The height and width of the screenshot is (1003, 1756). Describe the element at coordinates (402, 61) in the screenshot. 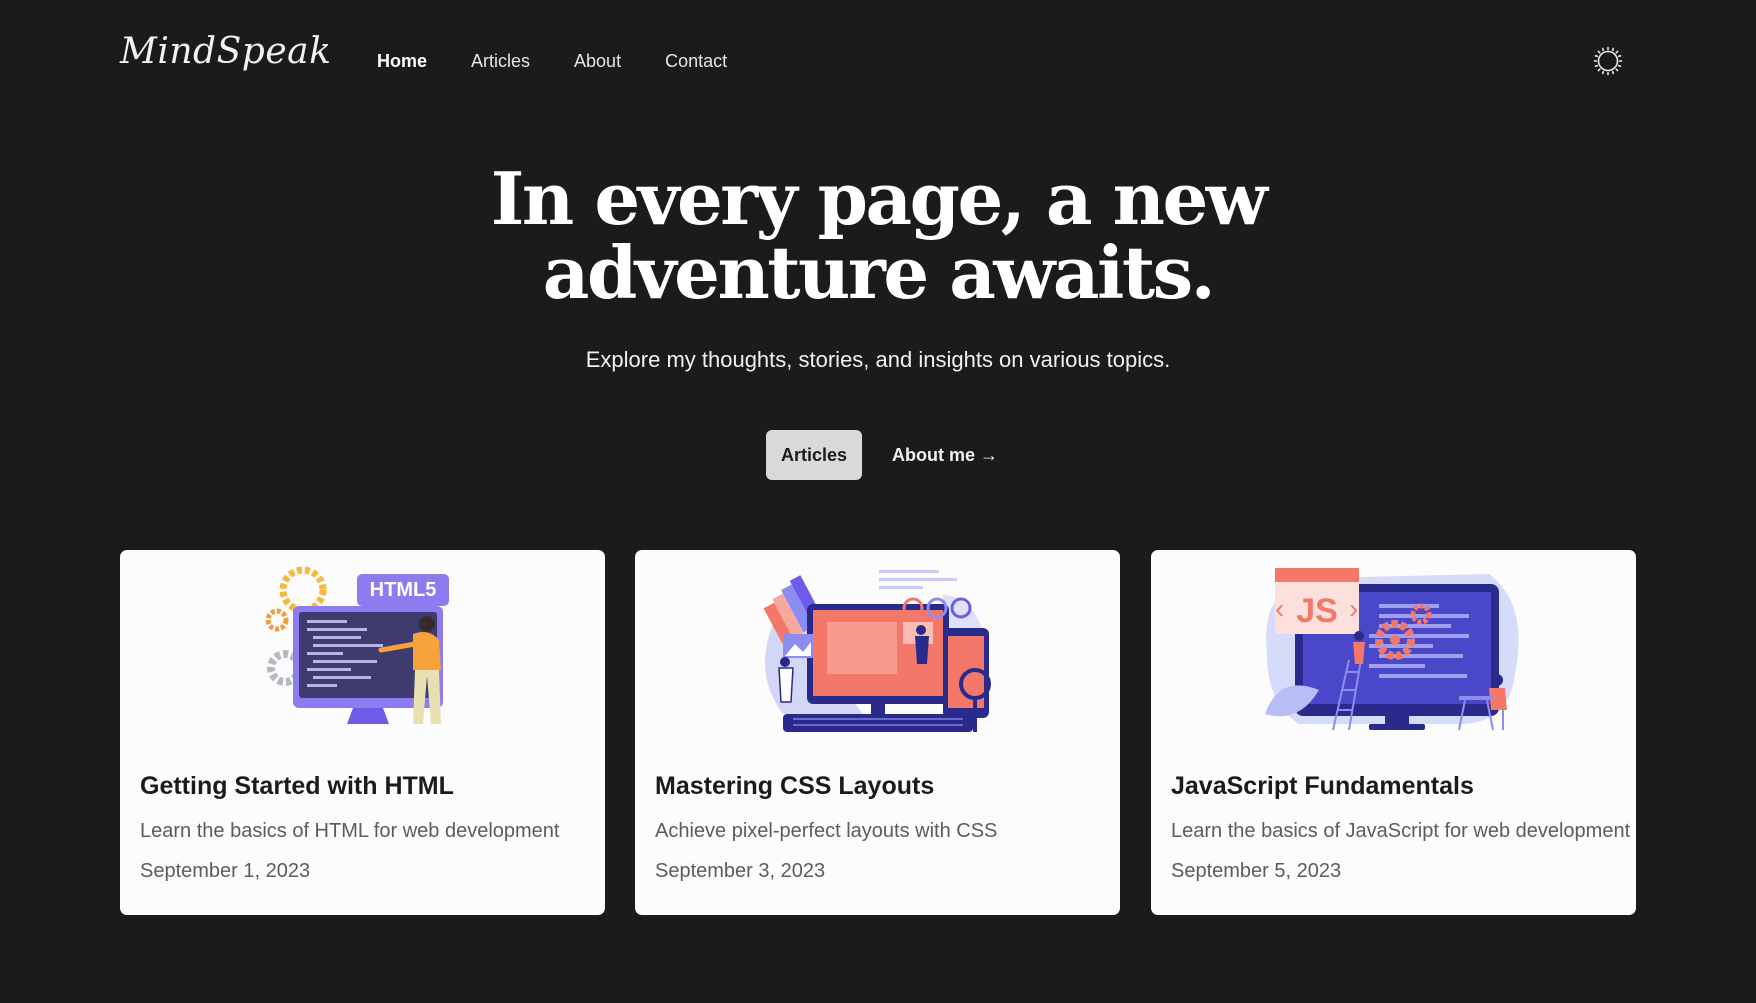

I see `nav-item-home: Home` at that location.